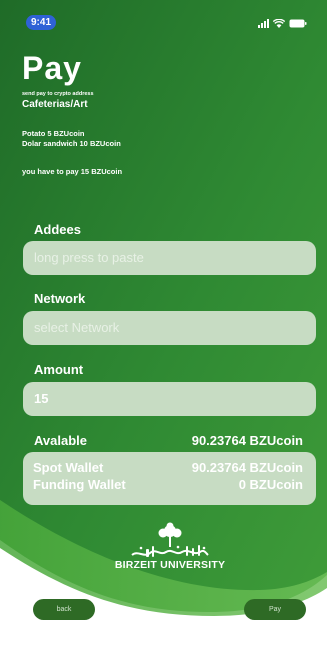  Describe the element at coordinates (55, 104) in the screenshot. I see `recipient-address: Cafeterias/Art` at that location.